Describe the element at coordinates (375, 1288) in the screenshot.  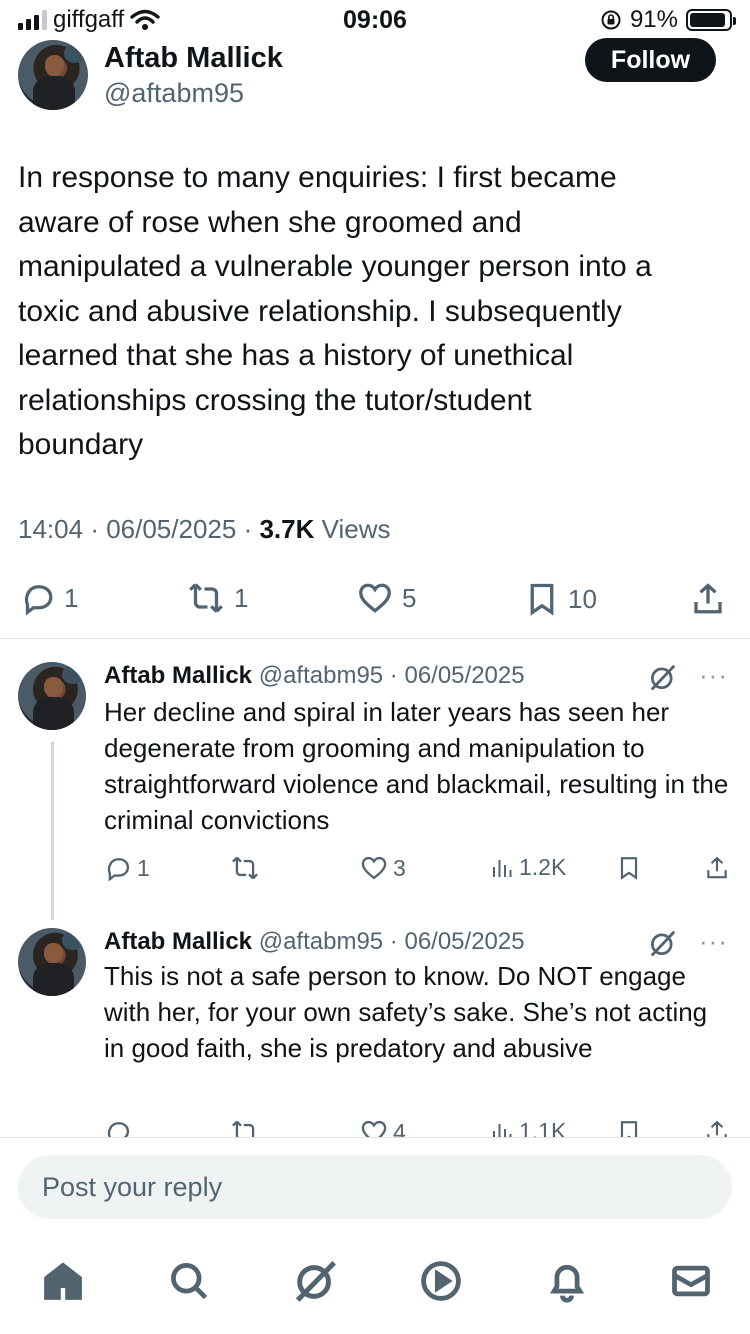
I see `tab-bar` at that location.